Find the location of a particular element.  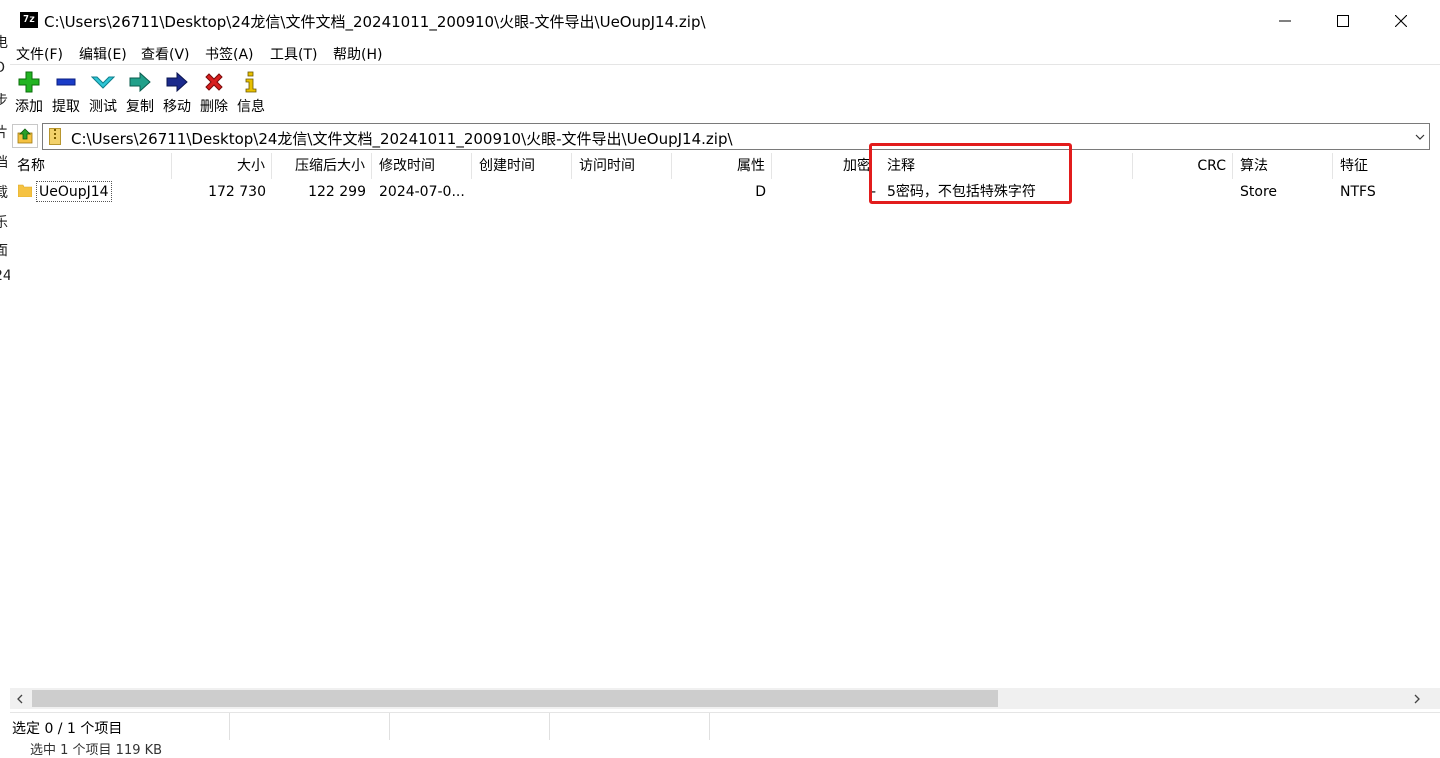

menu-view: 查看(V) is located at coordinates (165, 54).